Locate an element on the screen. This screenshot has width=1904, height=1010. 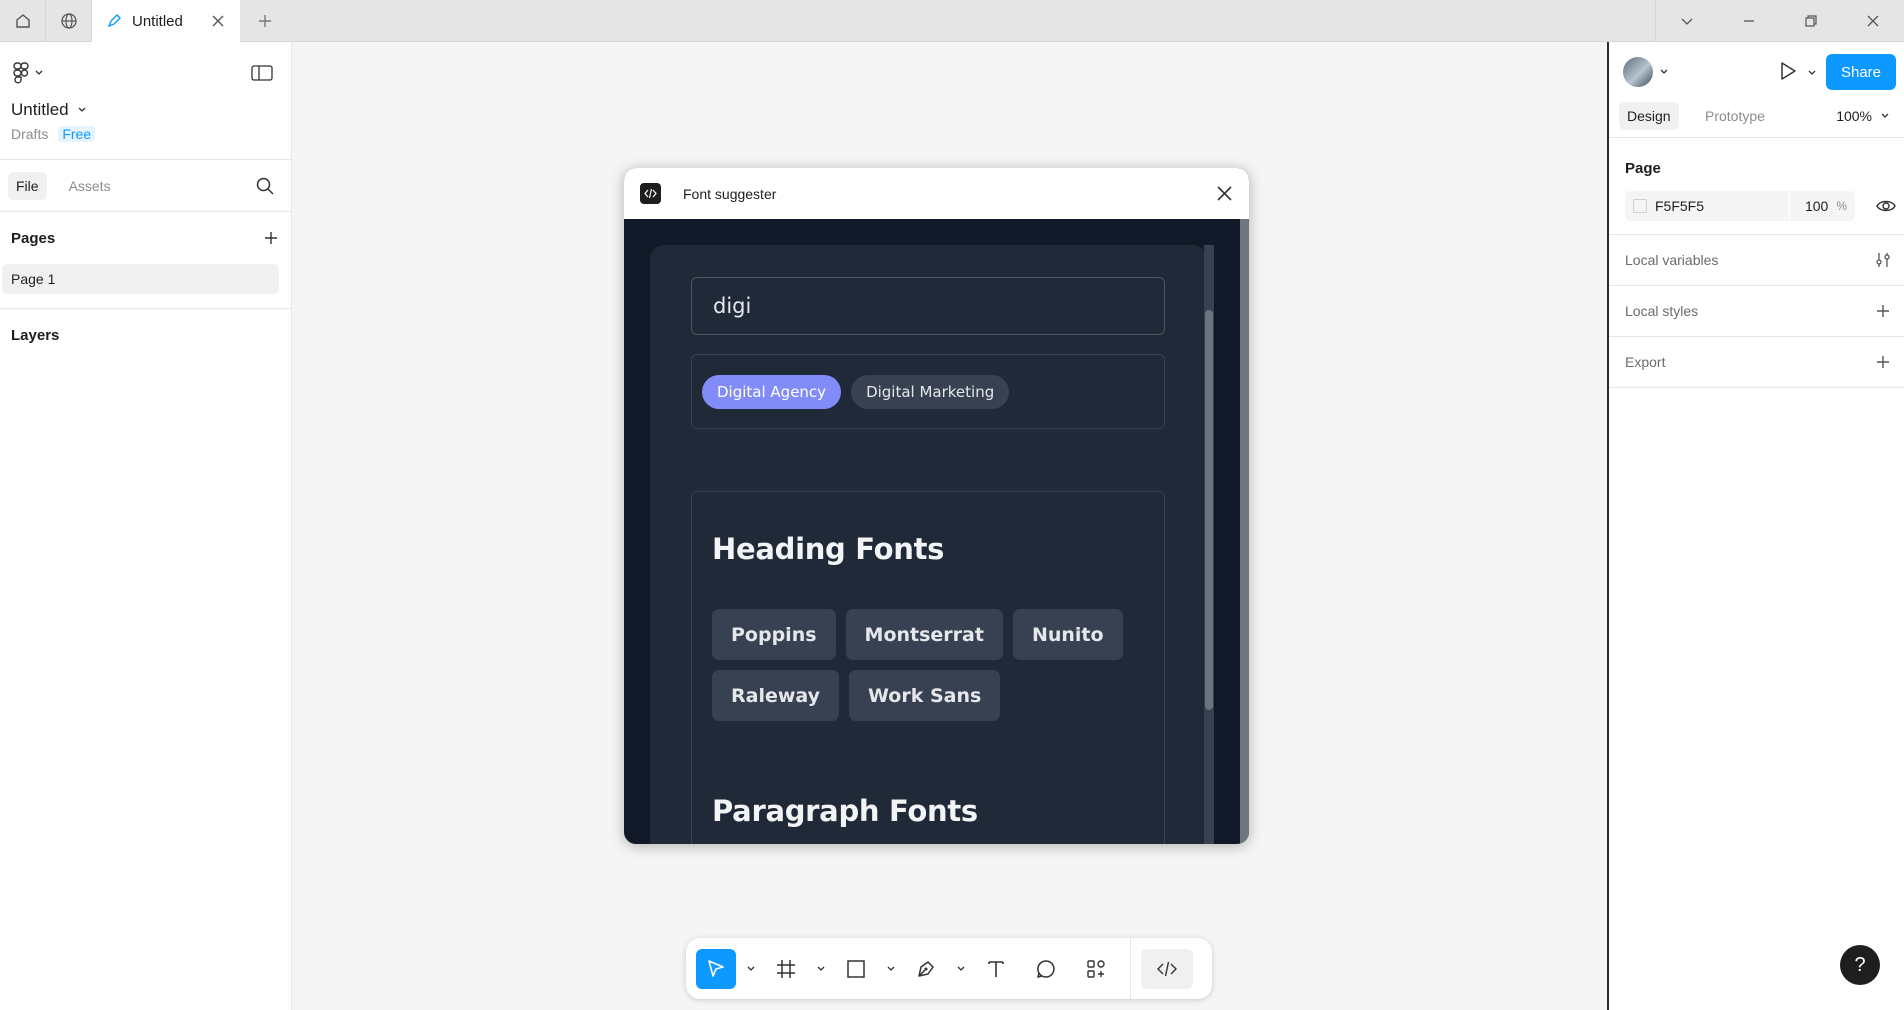
close-window-button is located at coordinates (1873, 20).